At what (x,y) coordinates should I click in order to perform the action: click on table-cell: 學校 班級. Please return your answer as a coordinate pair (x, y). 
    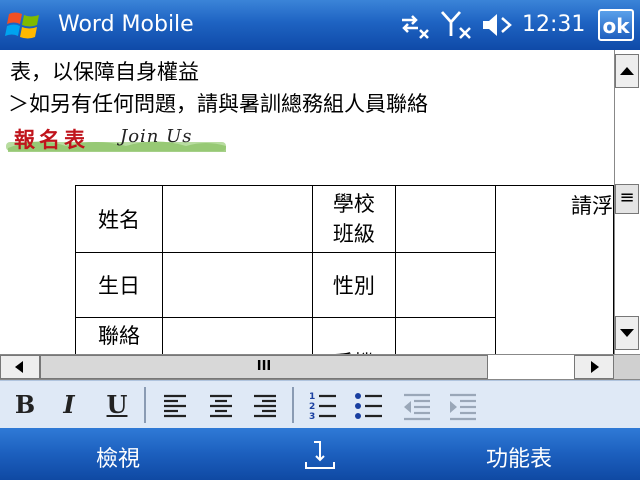
    Looking at the image, I should click on (354, 219).